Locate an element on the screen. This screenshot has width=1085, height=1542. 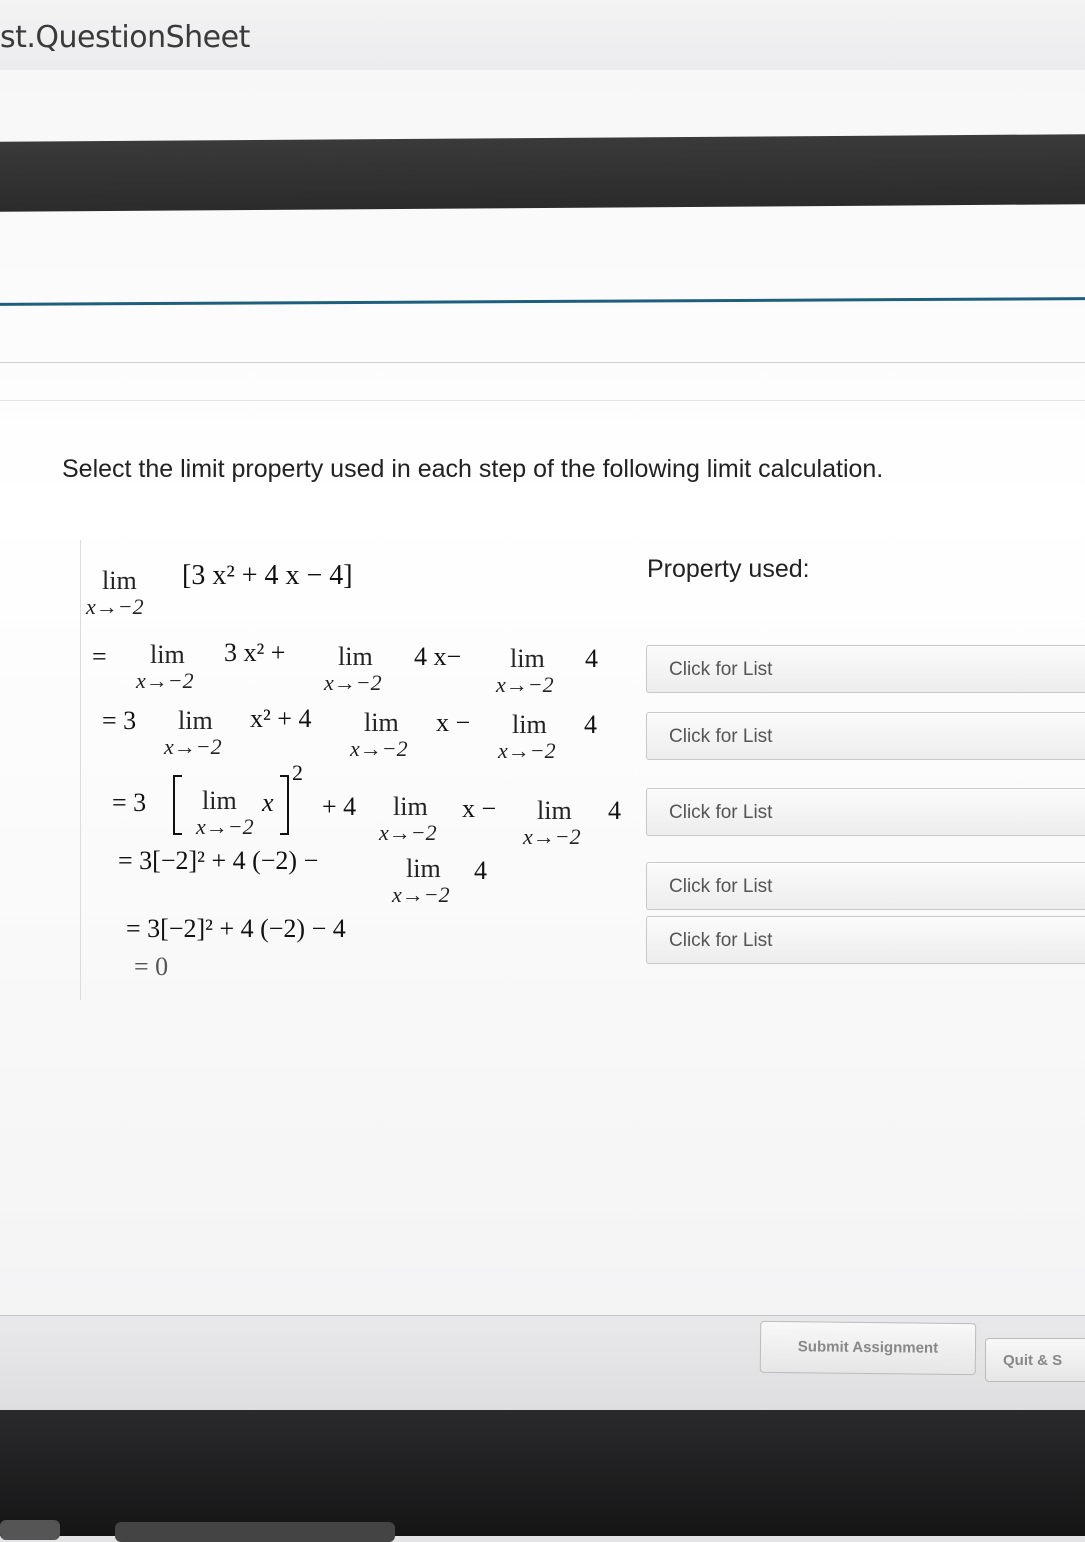
step1-term-b: 4 x− is located at coordinates (438, 656).